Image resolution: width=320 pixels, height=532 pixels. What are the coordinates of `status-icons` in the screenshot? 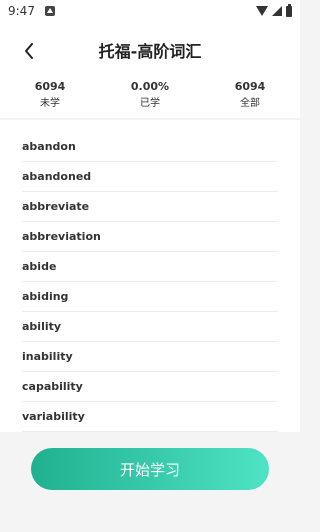 It's located at (274, 10).